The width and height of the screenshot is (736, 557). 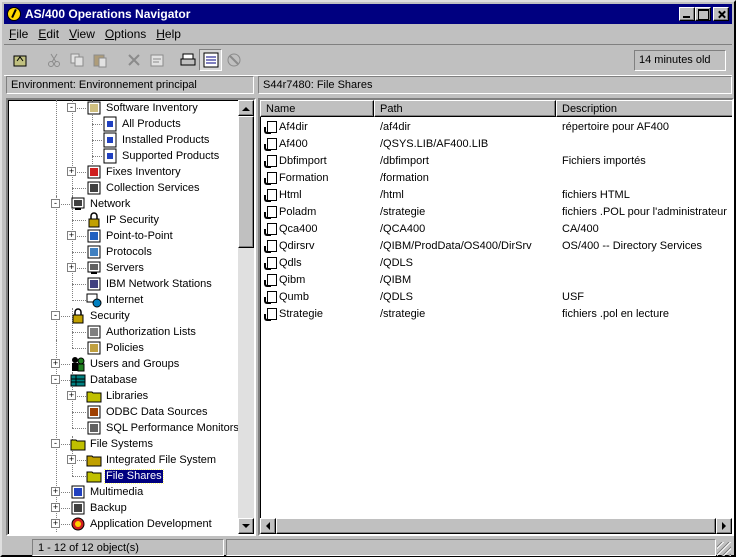 What do you see at coordinates (156, 60) in the screenshot?
I see `properties-button` at bounding box center [156, 60].